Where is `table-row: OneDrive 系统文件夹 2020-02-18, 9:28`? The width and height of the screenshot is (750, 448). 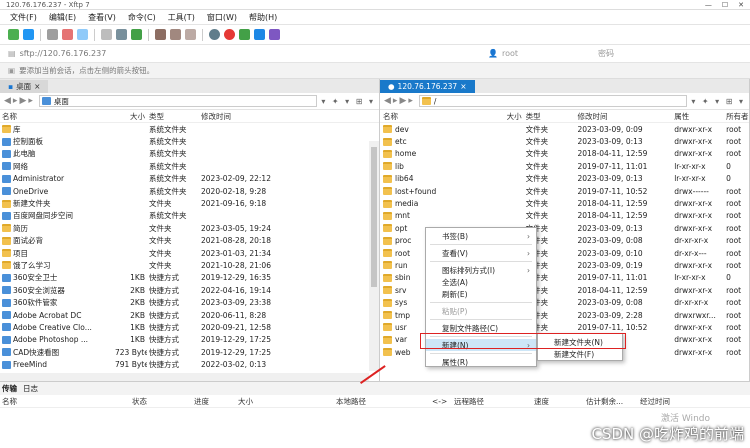 table-row: OneDrive 系统文件夹 2020-02-18, 9:28 is located at coordinates (189, 191).